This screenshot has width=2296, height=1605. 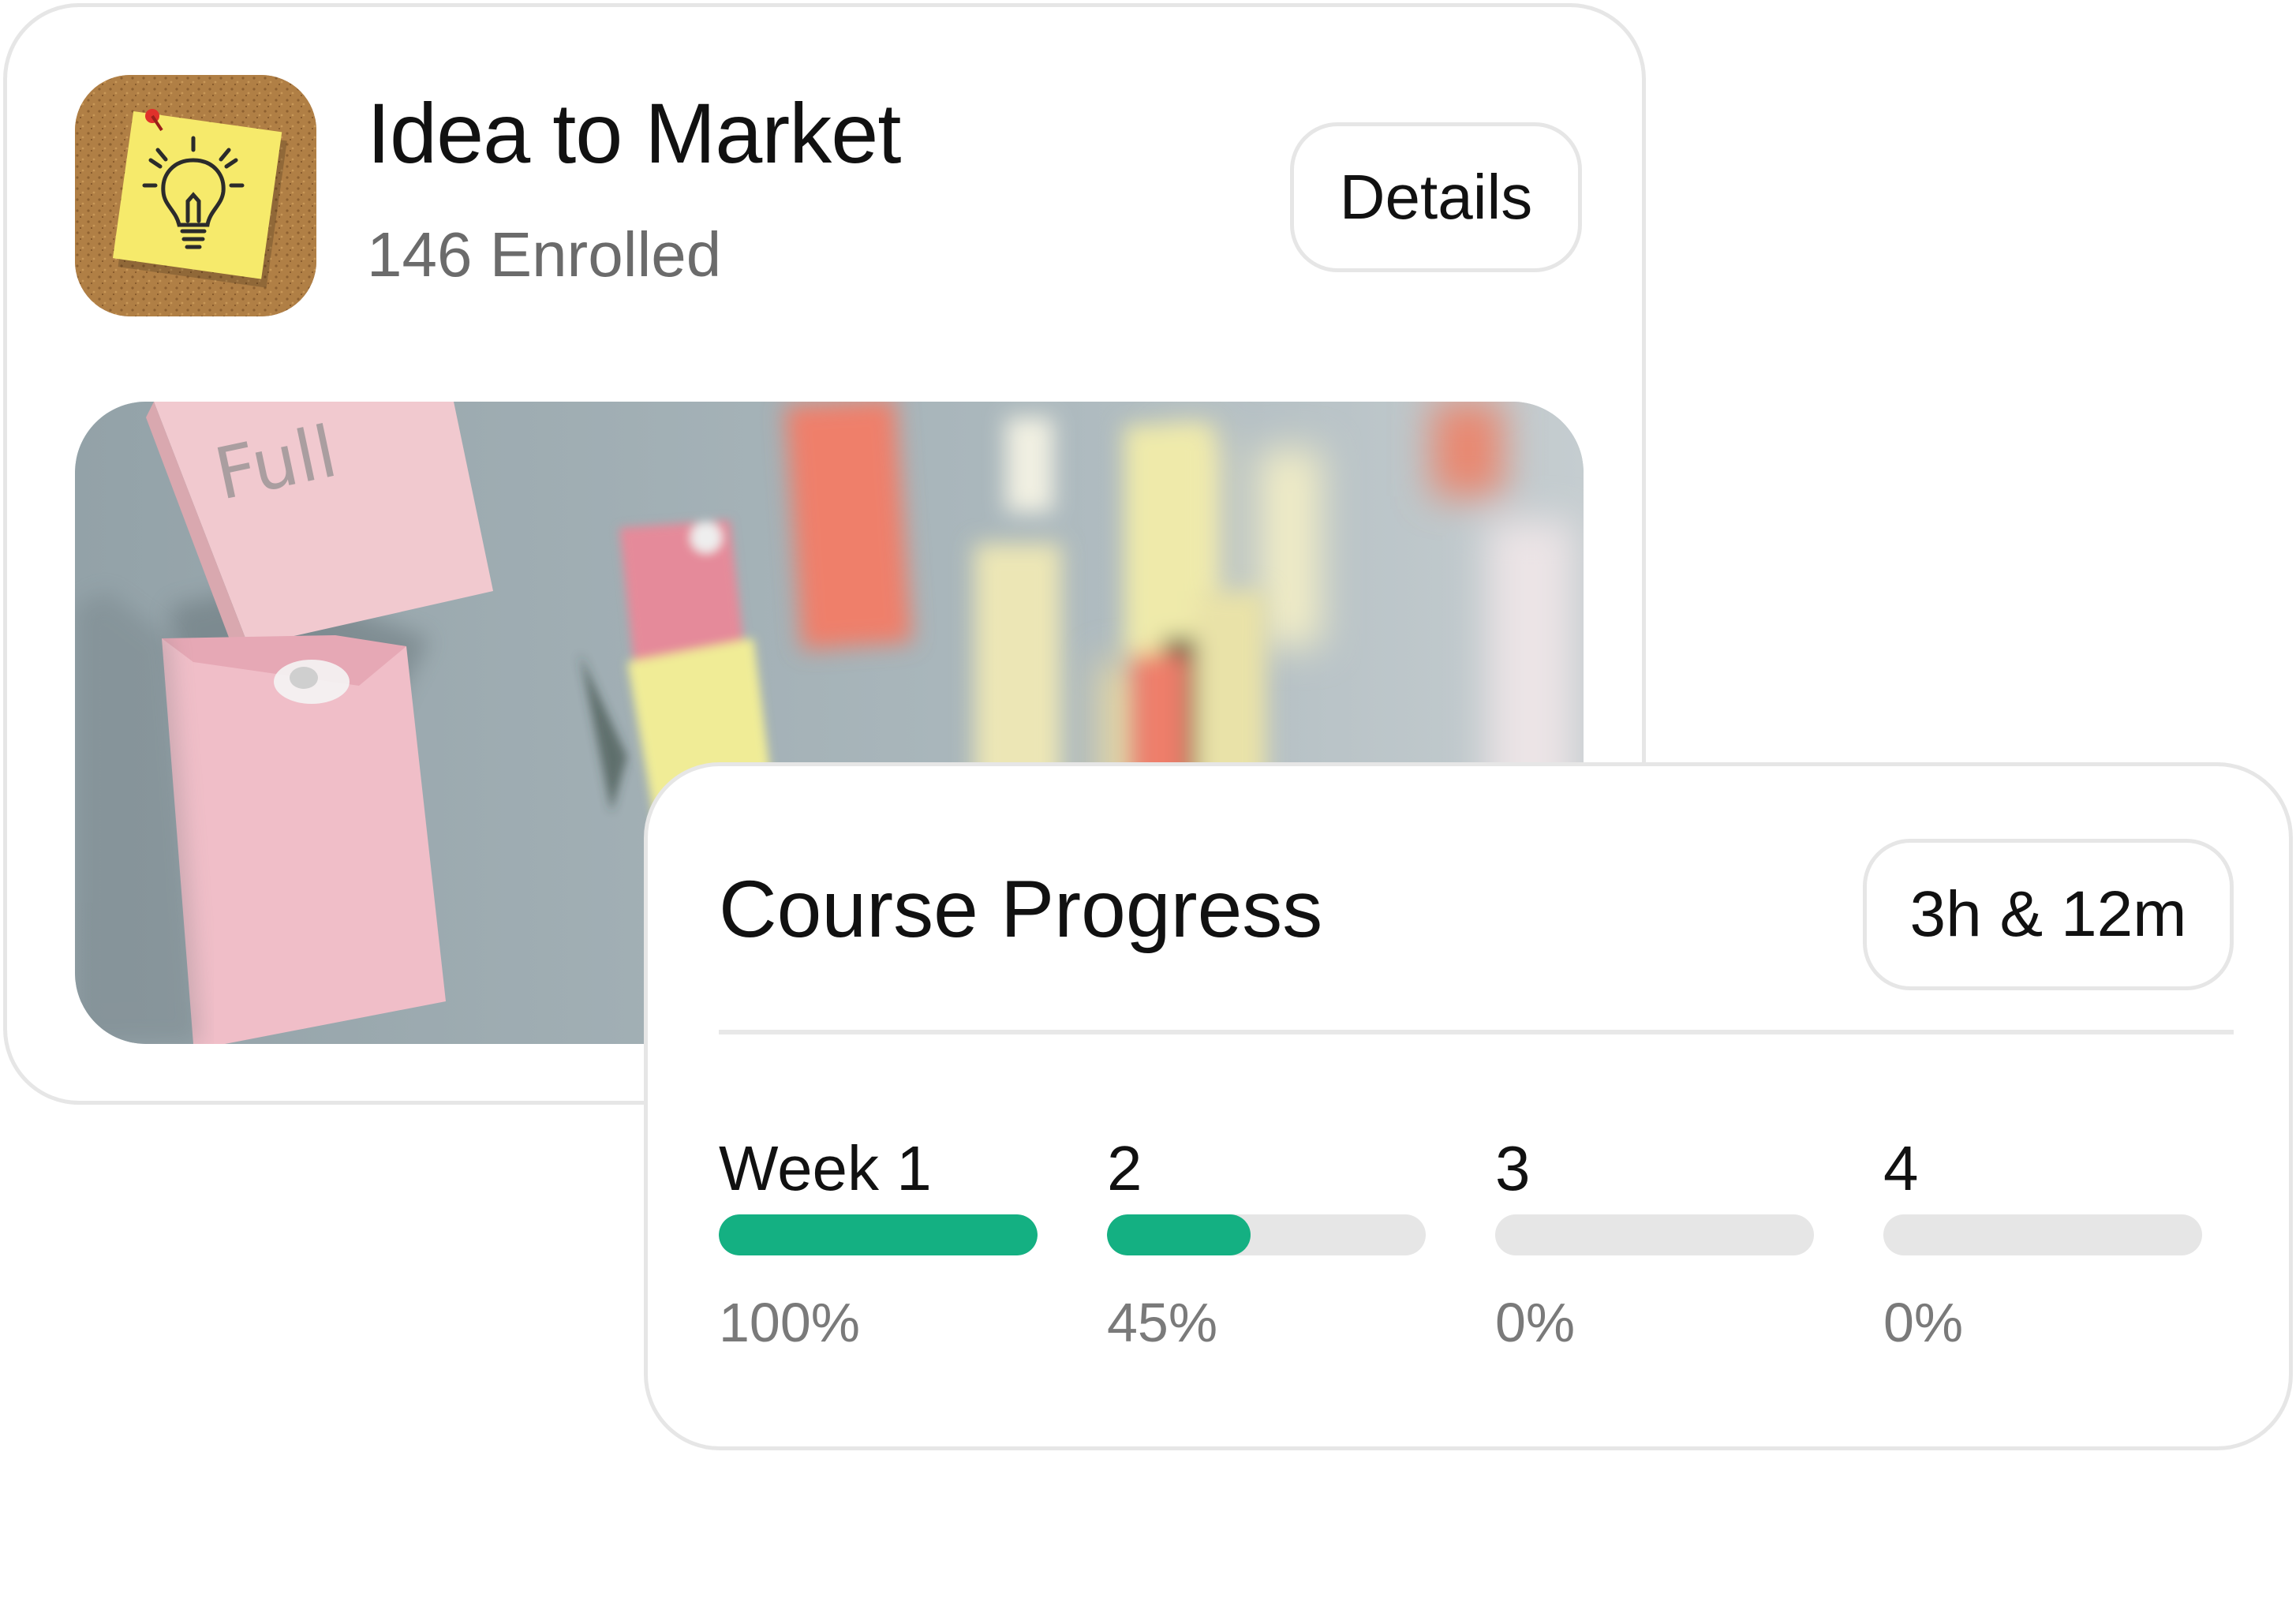 What do you see at coordinates (1124, 1168) in the screenshot?
I see `week-label: 2` at bounding box center [1124, 1168].